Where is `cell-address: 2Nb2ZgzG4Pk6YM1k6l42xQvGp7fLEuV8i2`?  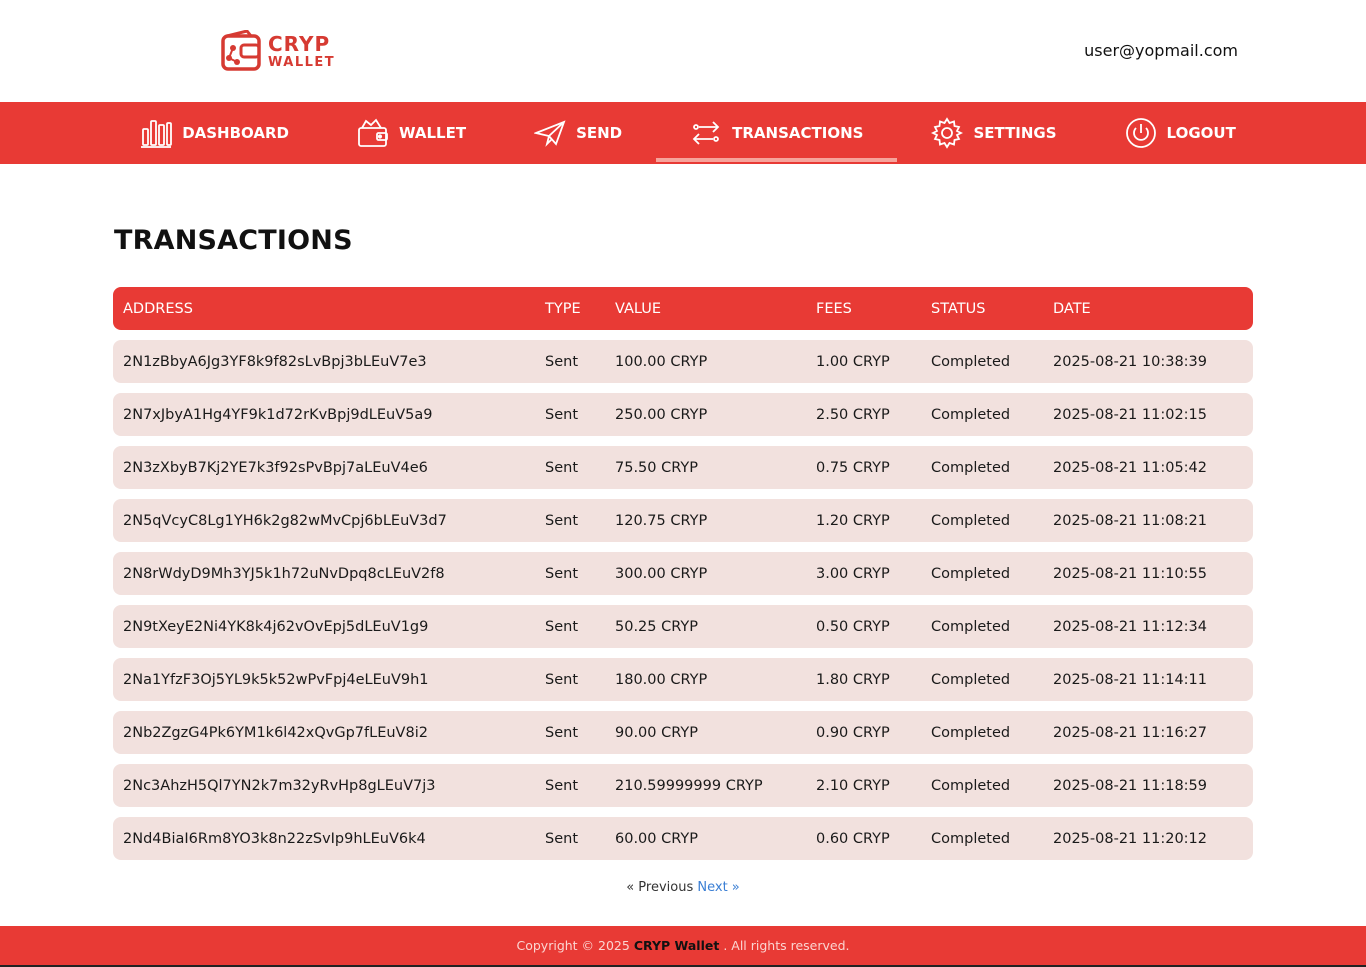 cell-address: 2Nb2ZgzG4Pk6YM1k6l42xQvGp7fLEuV8i2 is located at coordinates (275, 732).